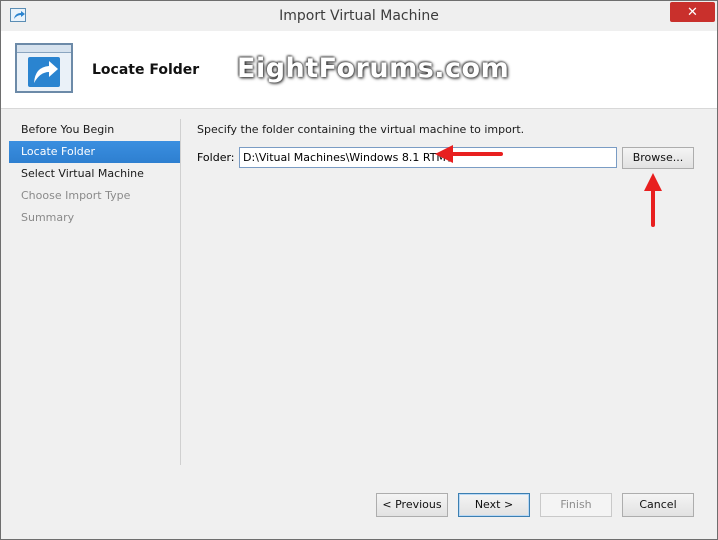 This screenshot has height=540, width=718. Describe the element at coordinates (428, 157) in the screenshot. I see `folder-path-input: D:\Vitual Machines\Windows 8.1 RTM\` at that location.